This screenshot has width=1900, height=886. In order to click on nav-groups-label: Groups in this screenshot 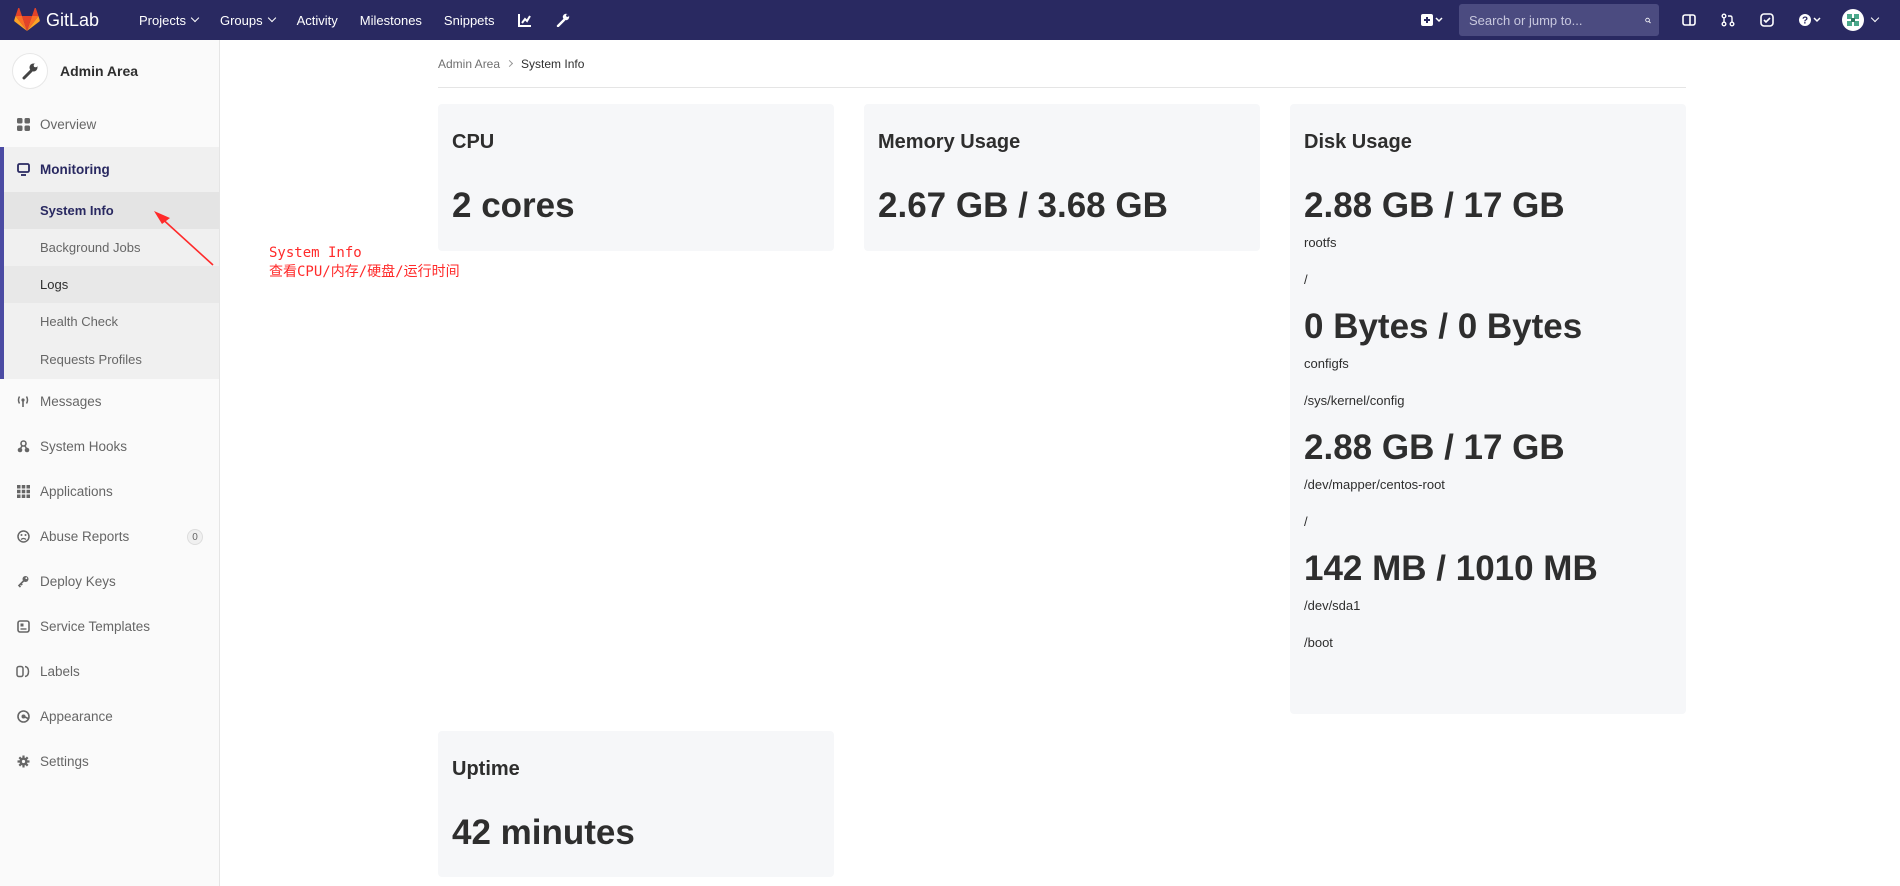, I will do `click(241, 20)`.